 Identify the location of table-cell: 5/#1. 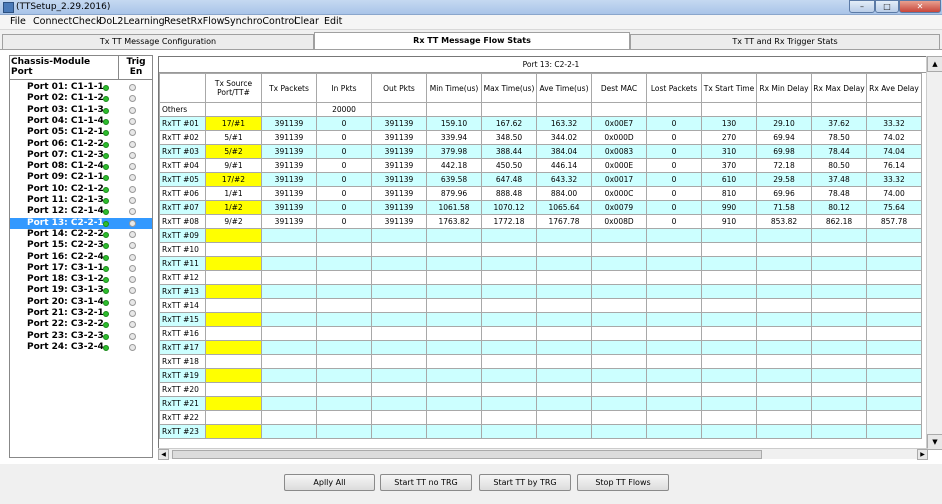
(233, 137).